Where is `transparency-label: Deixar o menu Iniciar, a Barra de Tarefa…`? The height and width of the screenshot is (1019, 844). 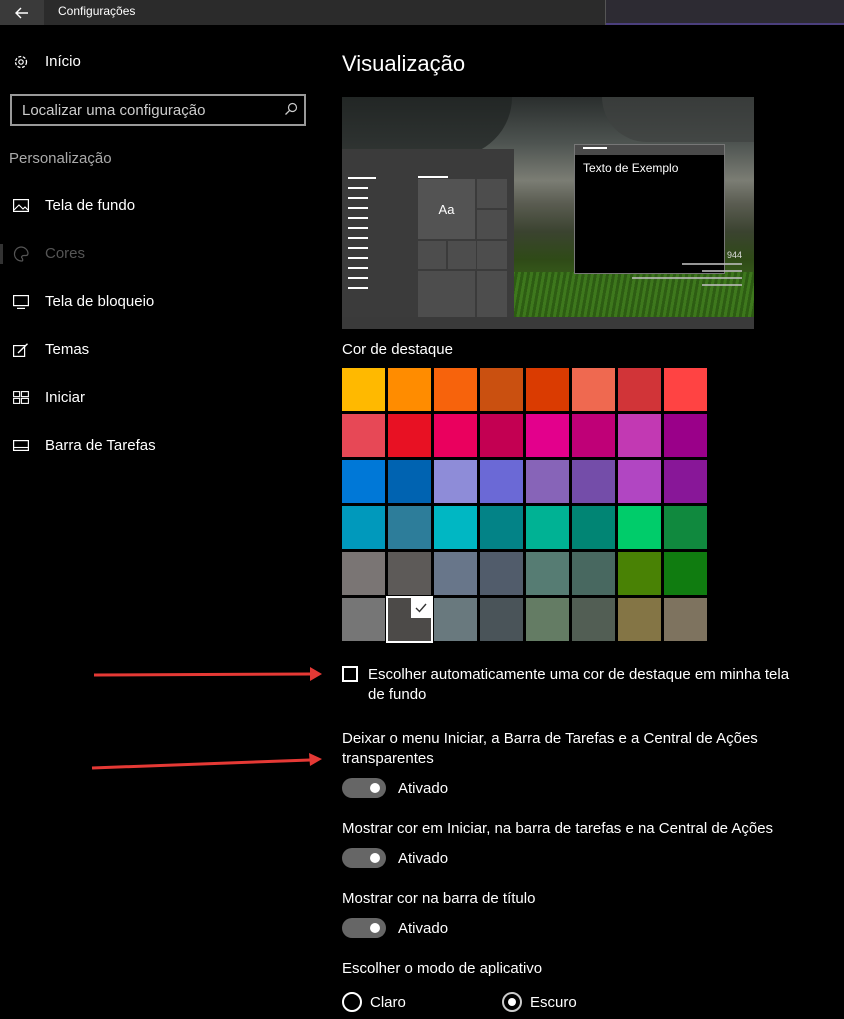
transparency-label: Deixar o menu Iniciar, a Barra de Tarefa… is located at coordinates (550, 748).